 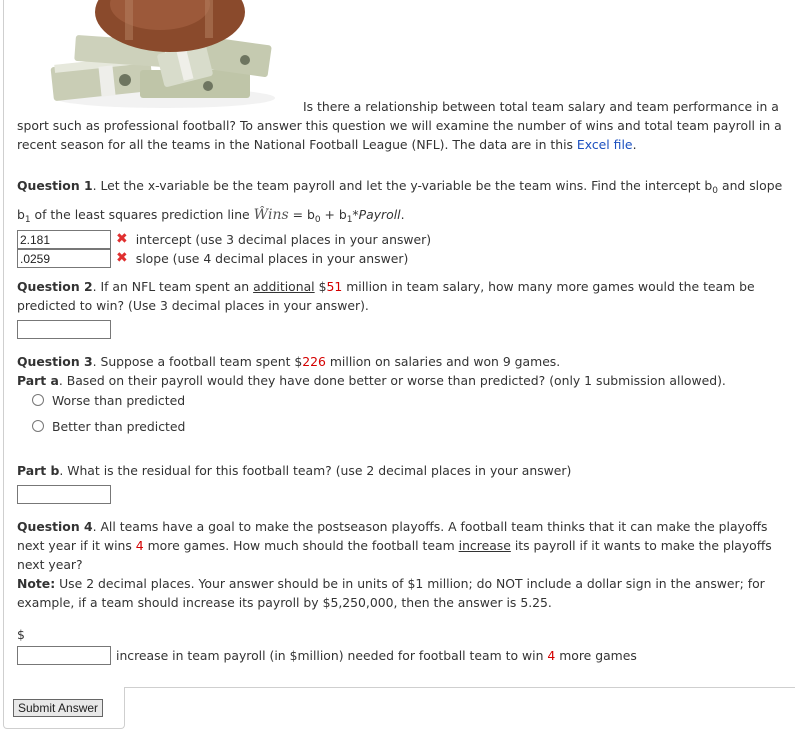 What do you see at coordinates (402, 426) in the screenshot?
I see `radio-better-than-predicted: Better than predicted` at bounding box center [402, 426].